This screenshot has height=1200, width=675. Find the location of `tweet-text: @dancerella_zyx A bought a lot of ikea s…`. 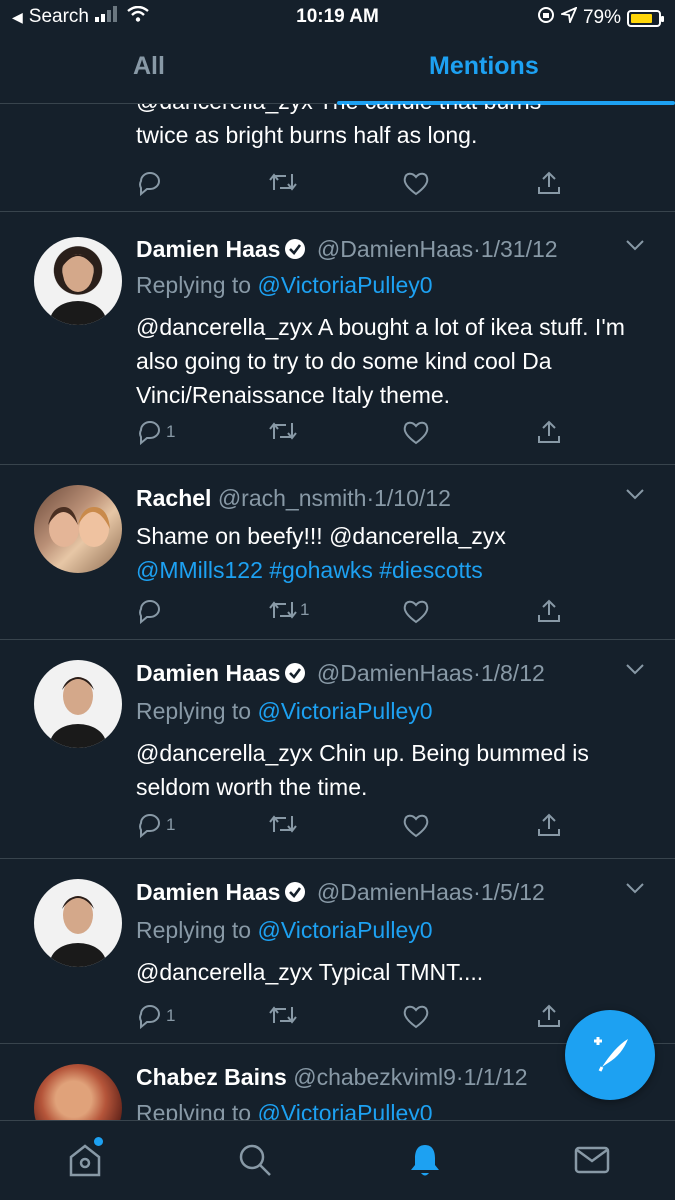

tweet-text: @dancerella_zyx A bought a lot of ikea s… is located at coordinates (380, 361).